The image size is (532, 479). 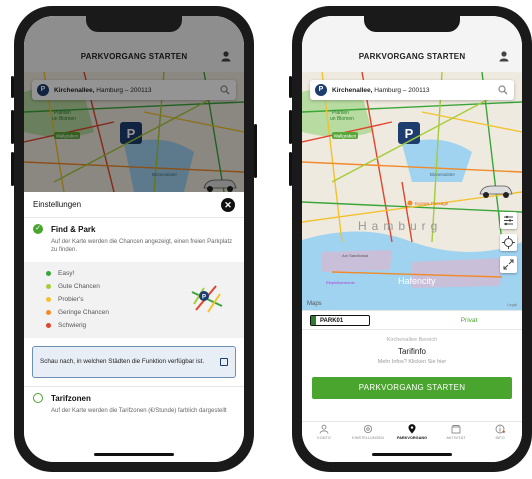 I want to click on gear-icon, so click(x=368, y=429).